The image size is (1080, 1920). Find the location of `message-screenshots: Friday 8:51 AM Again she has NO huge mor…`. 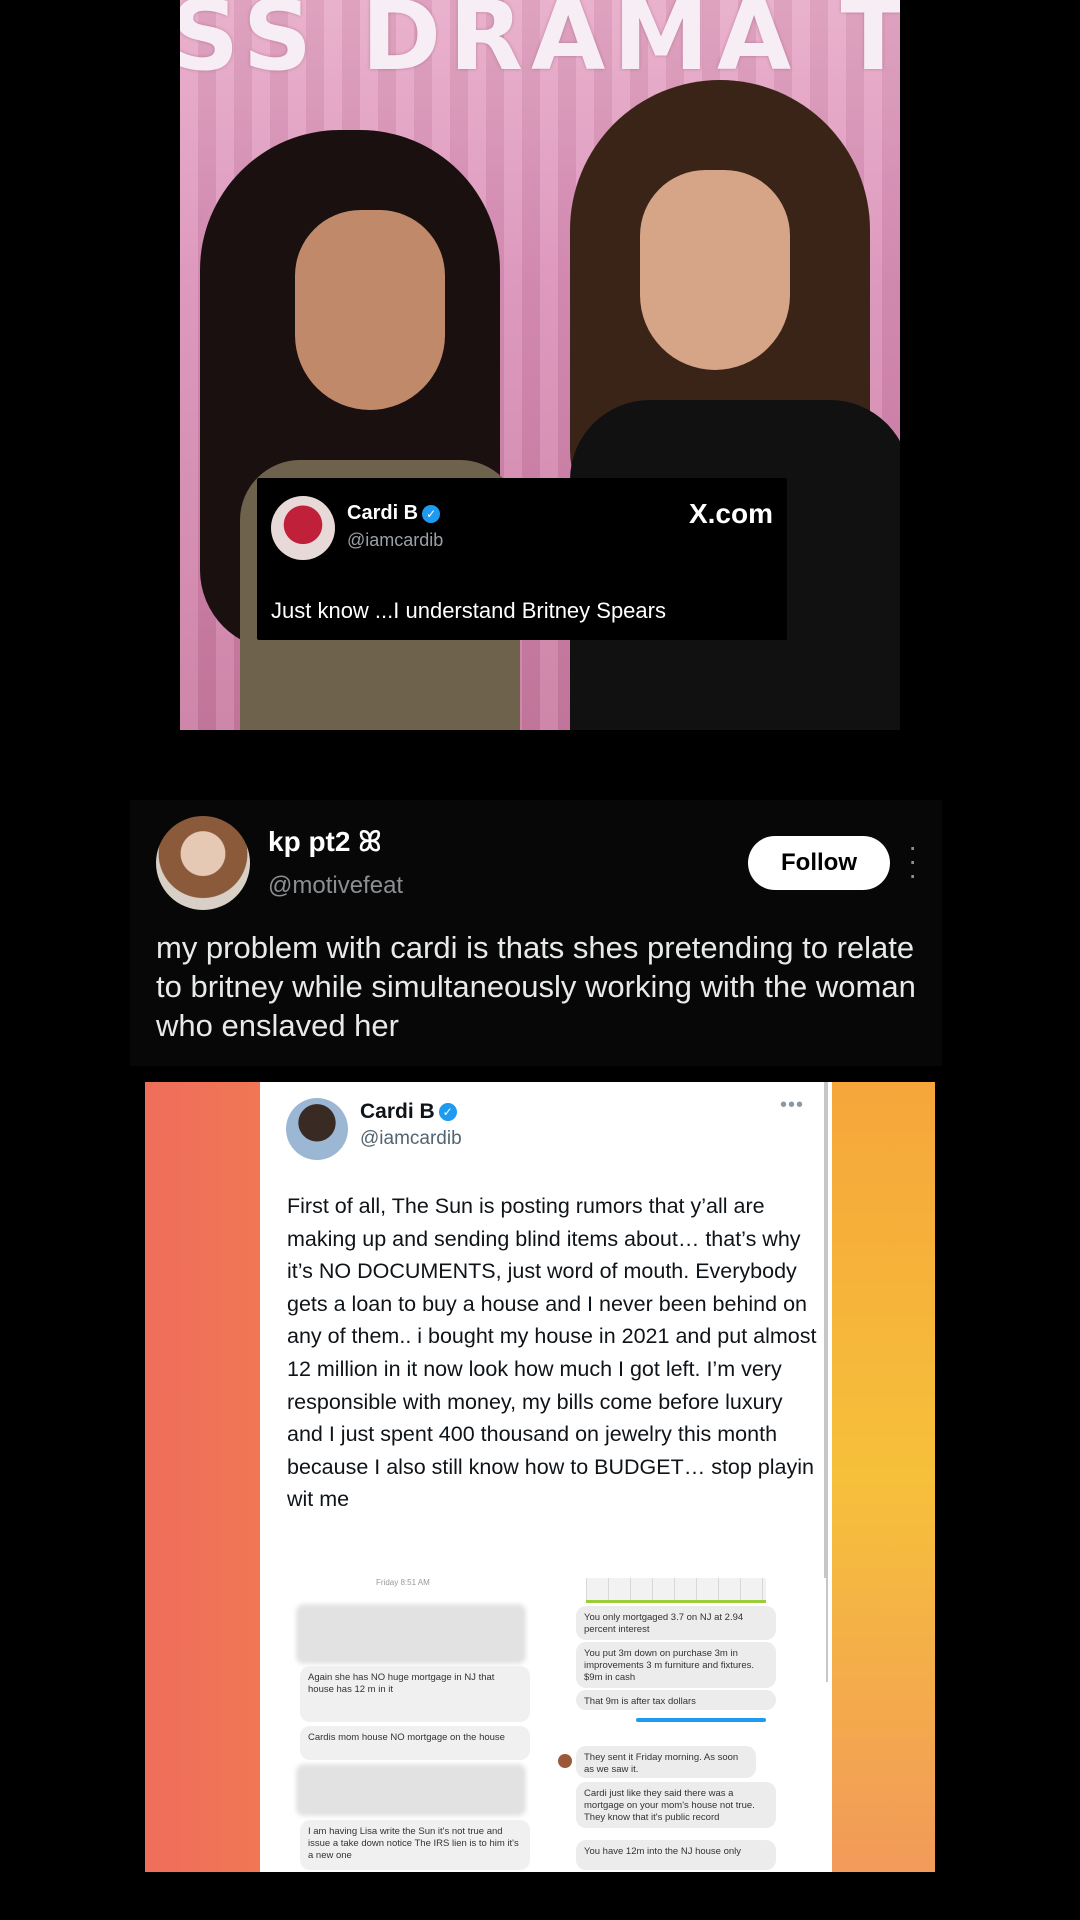

message-screenshots: Friday 8:51 AM Again she has NO huge mor… is located at coordinates (556, 1725).